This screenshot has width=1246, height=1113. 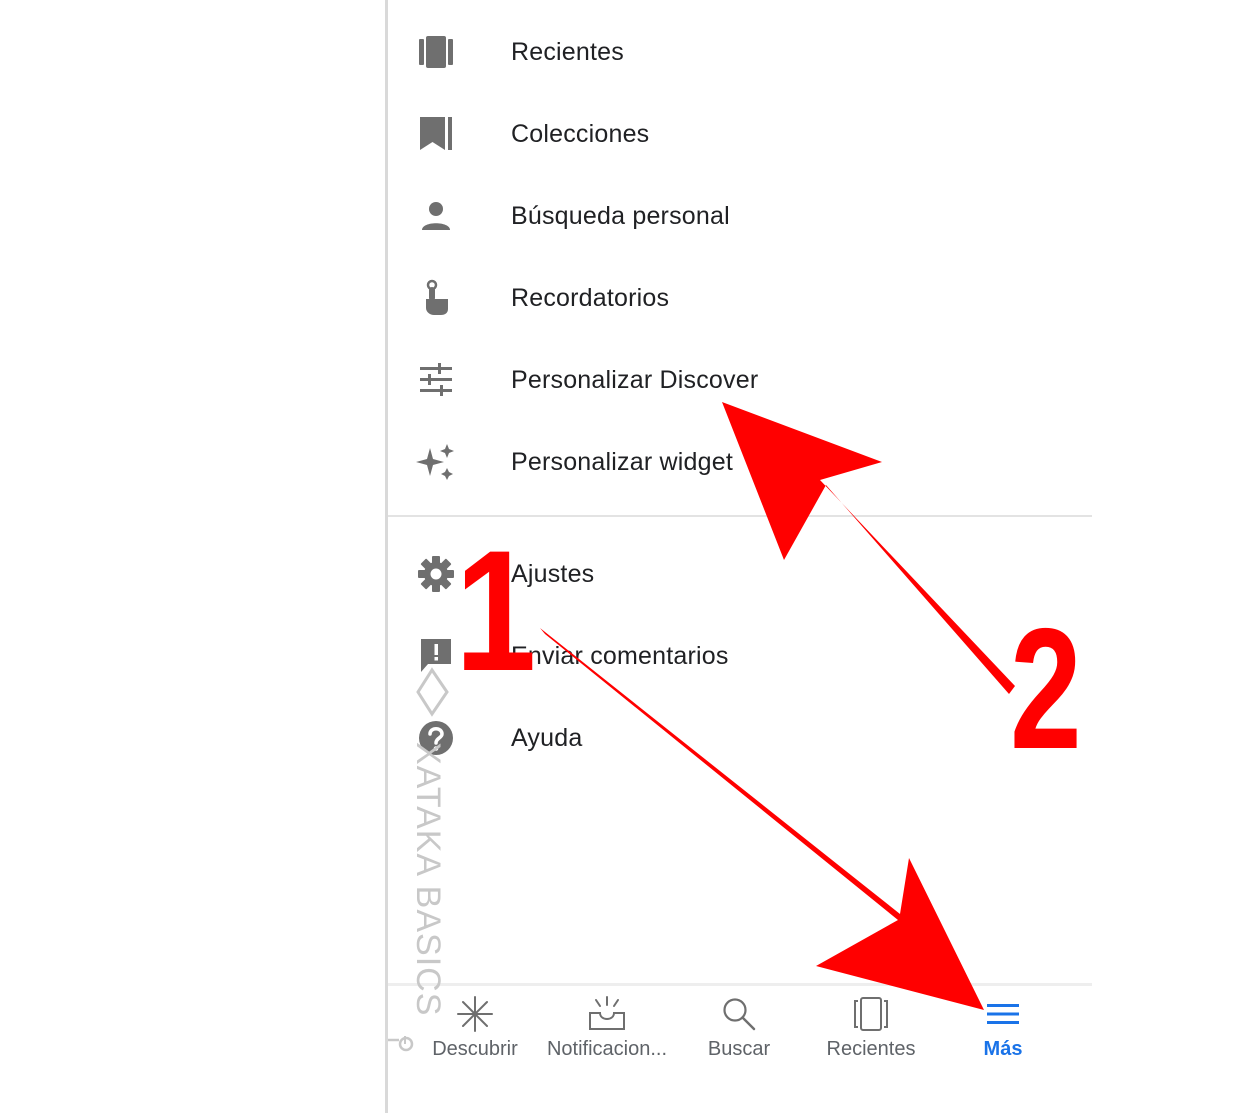 I want to click on menu-item-label: Personalizar Discover, so click(x=635, y=379).